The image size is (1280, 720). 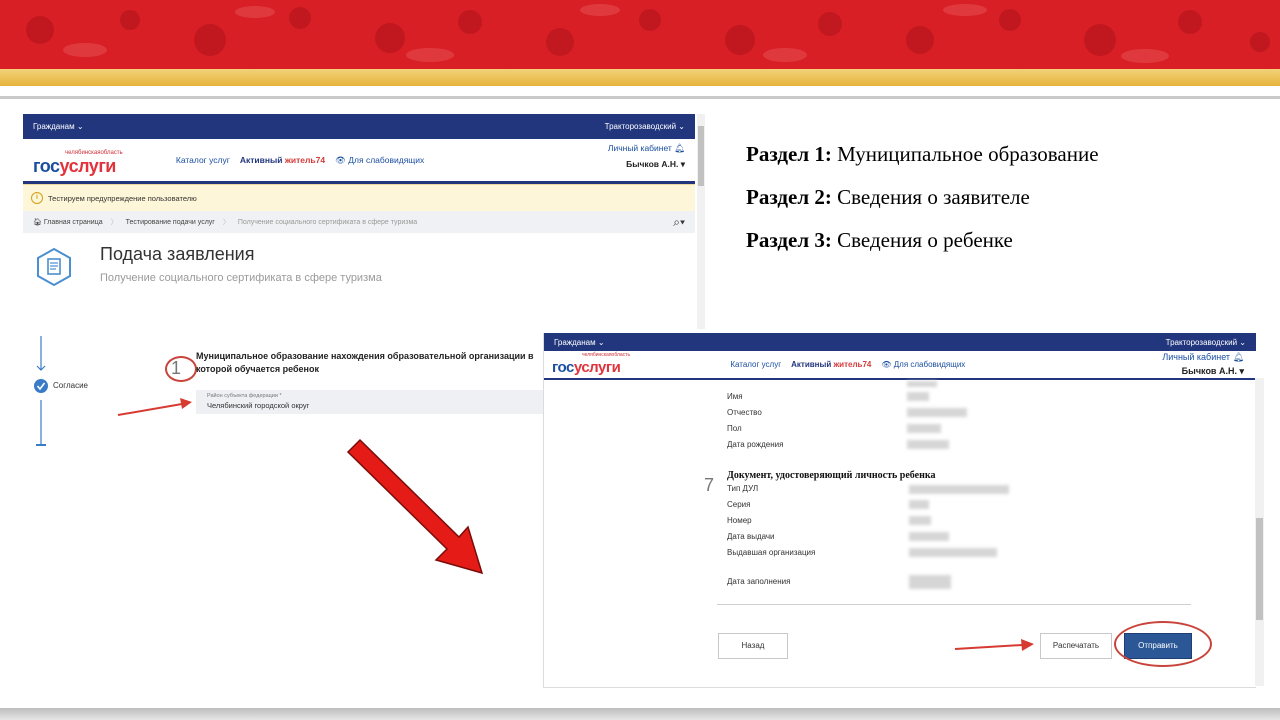 I want to click on big-down-arrow-icon, so click(x=415, y=506).